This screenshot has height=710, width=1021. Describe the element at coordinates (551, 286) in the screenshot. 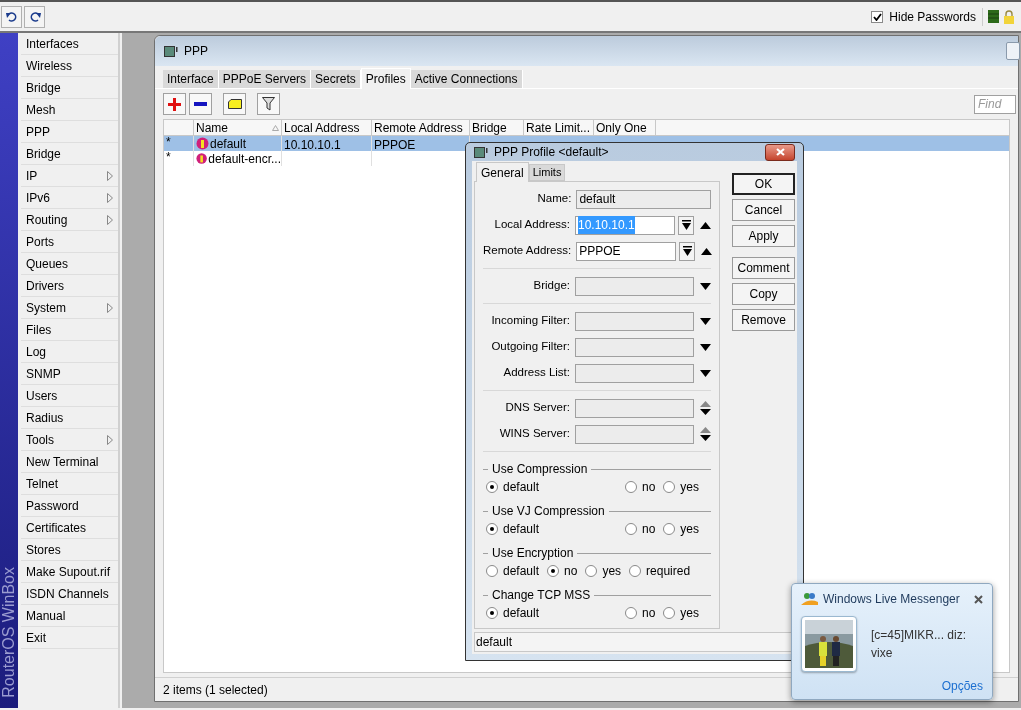

I see `field-label: Bridge:` at that location.